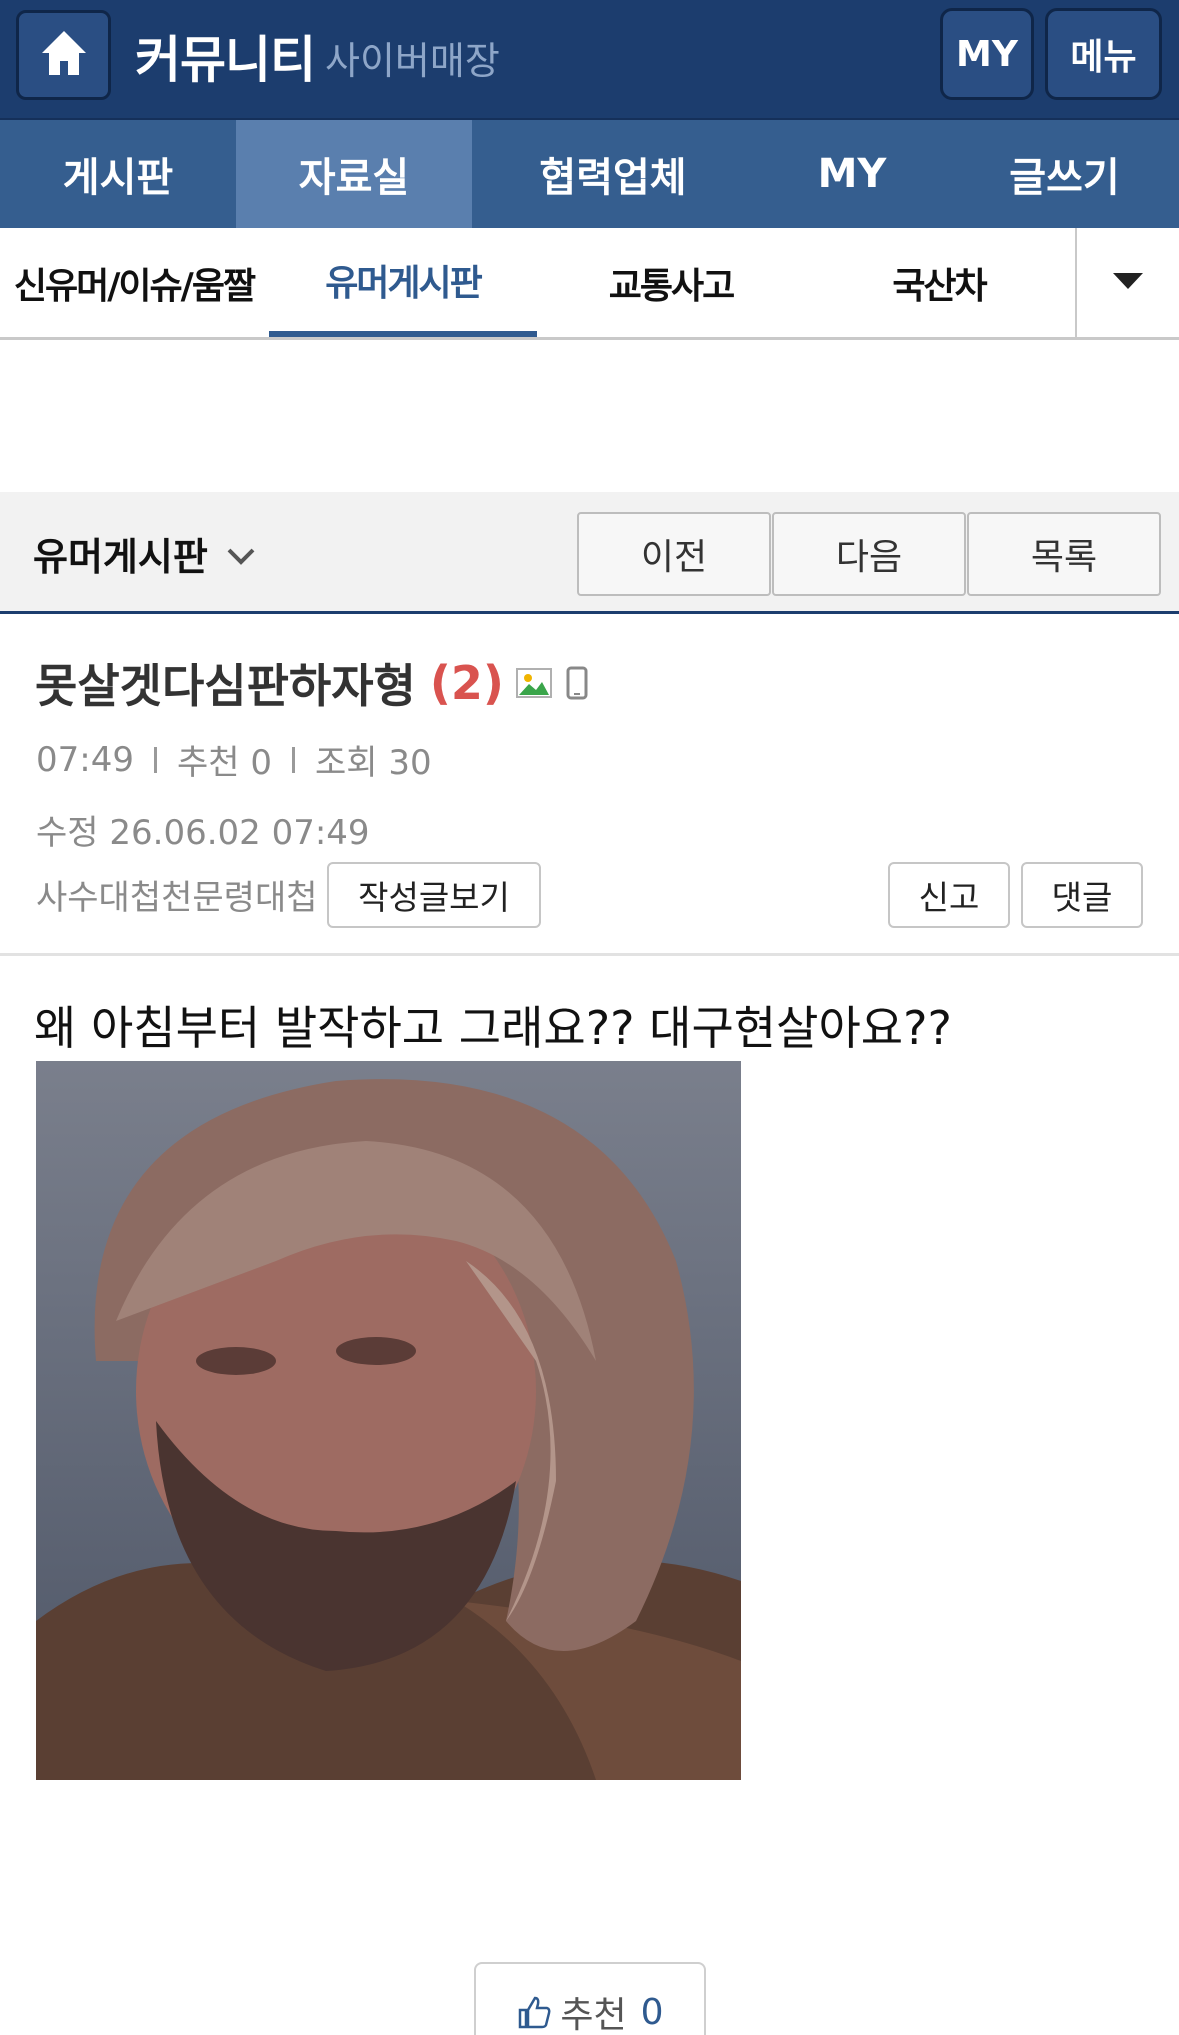  Describe the element at coordinates (533, 683) in the screenshot. I see `image-icon` at that location.